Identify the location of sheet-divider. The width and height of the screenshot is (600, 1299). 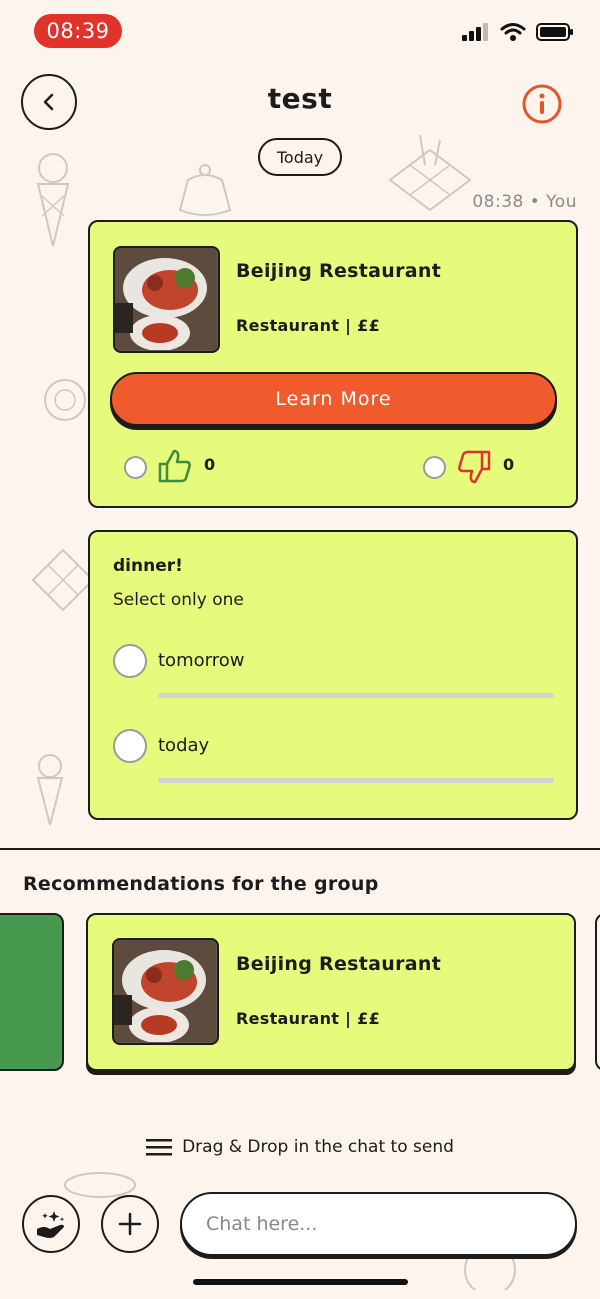
(300, 849).